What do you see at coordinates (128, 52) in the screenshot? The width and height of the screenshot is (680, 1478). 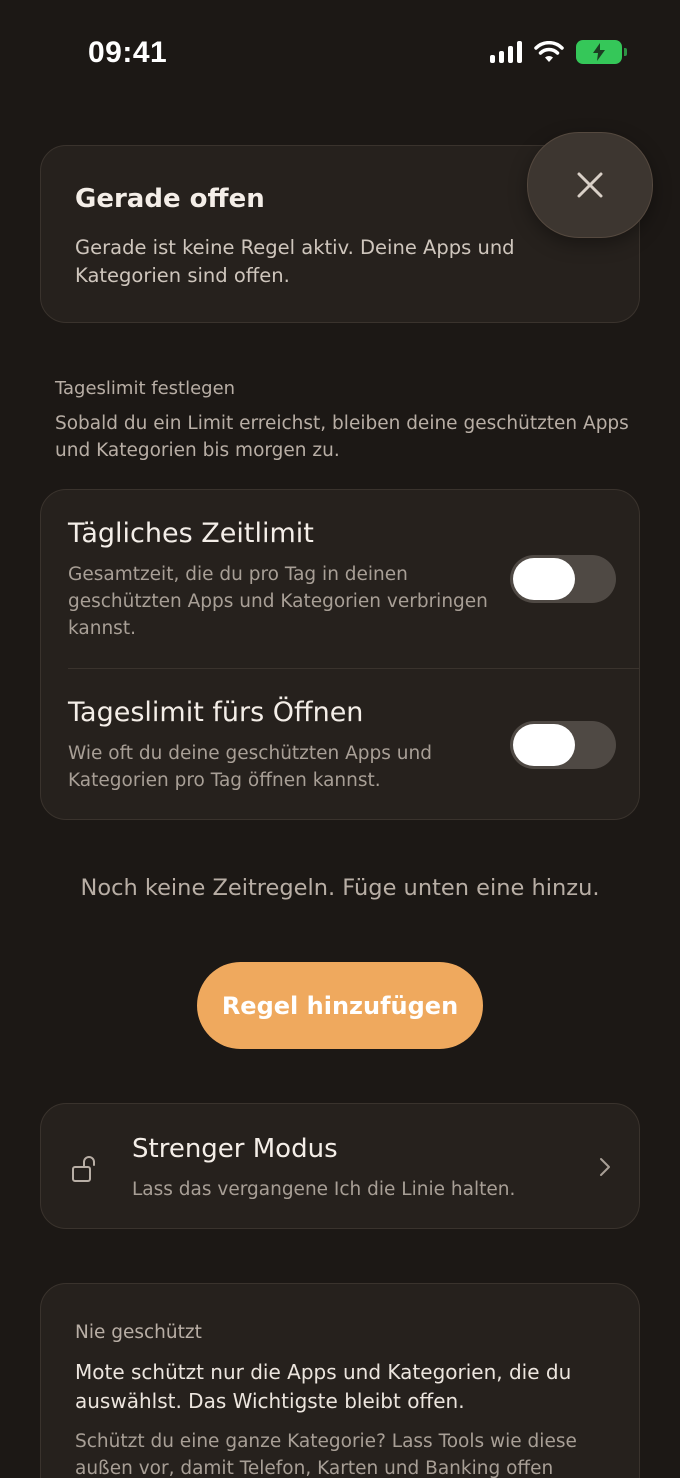 I see `status-time: 09:41` at bounding box center [128, 52].